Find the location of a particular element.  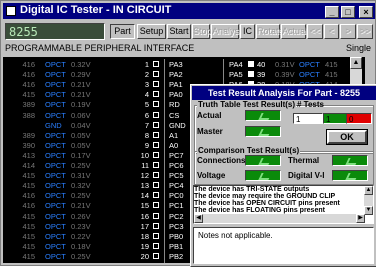

scroll-down-arrow-icon: ▼ is located at coordinates (368, 210).